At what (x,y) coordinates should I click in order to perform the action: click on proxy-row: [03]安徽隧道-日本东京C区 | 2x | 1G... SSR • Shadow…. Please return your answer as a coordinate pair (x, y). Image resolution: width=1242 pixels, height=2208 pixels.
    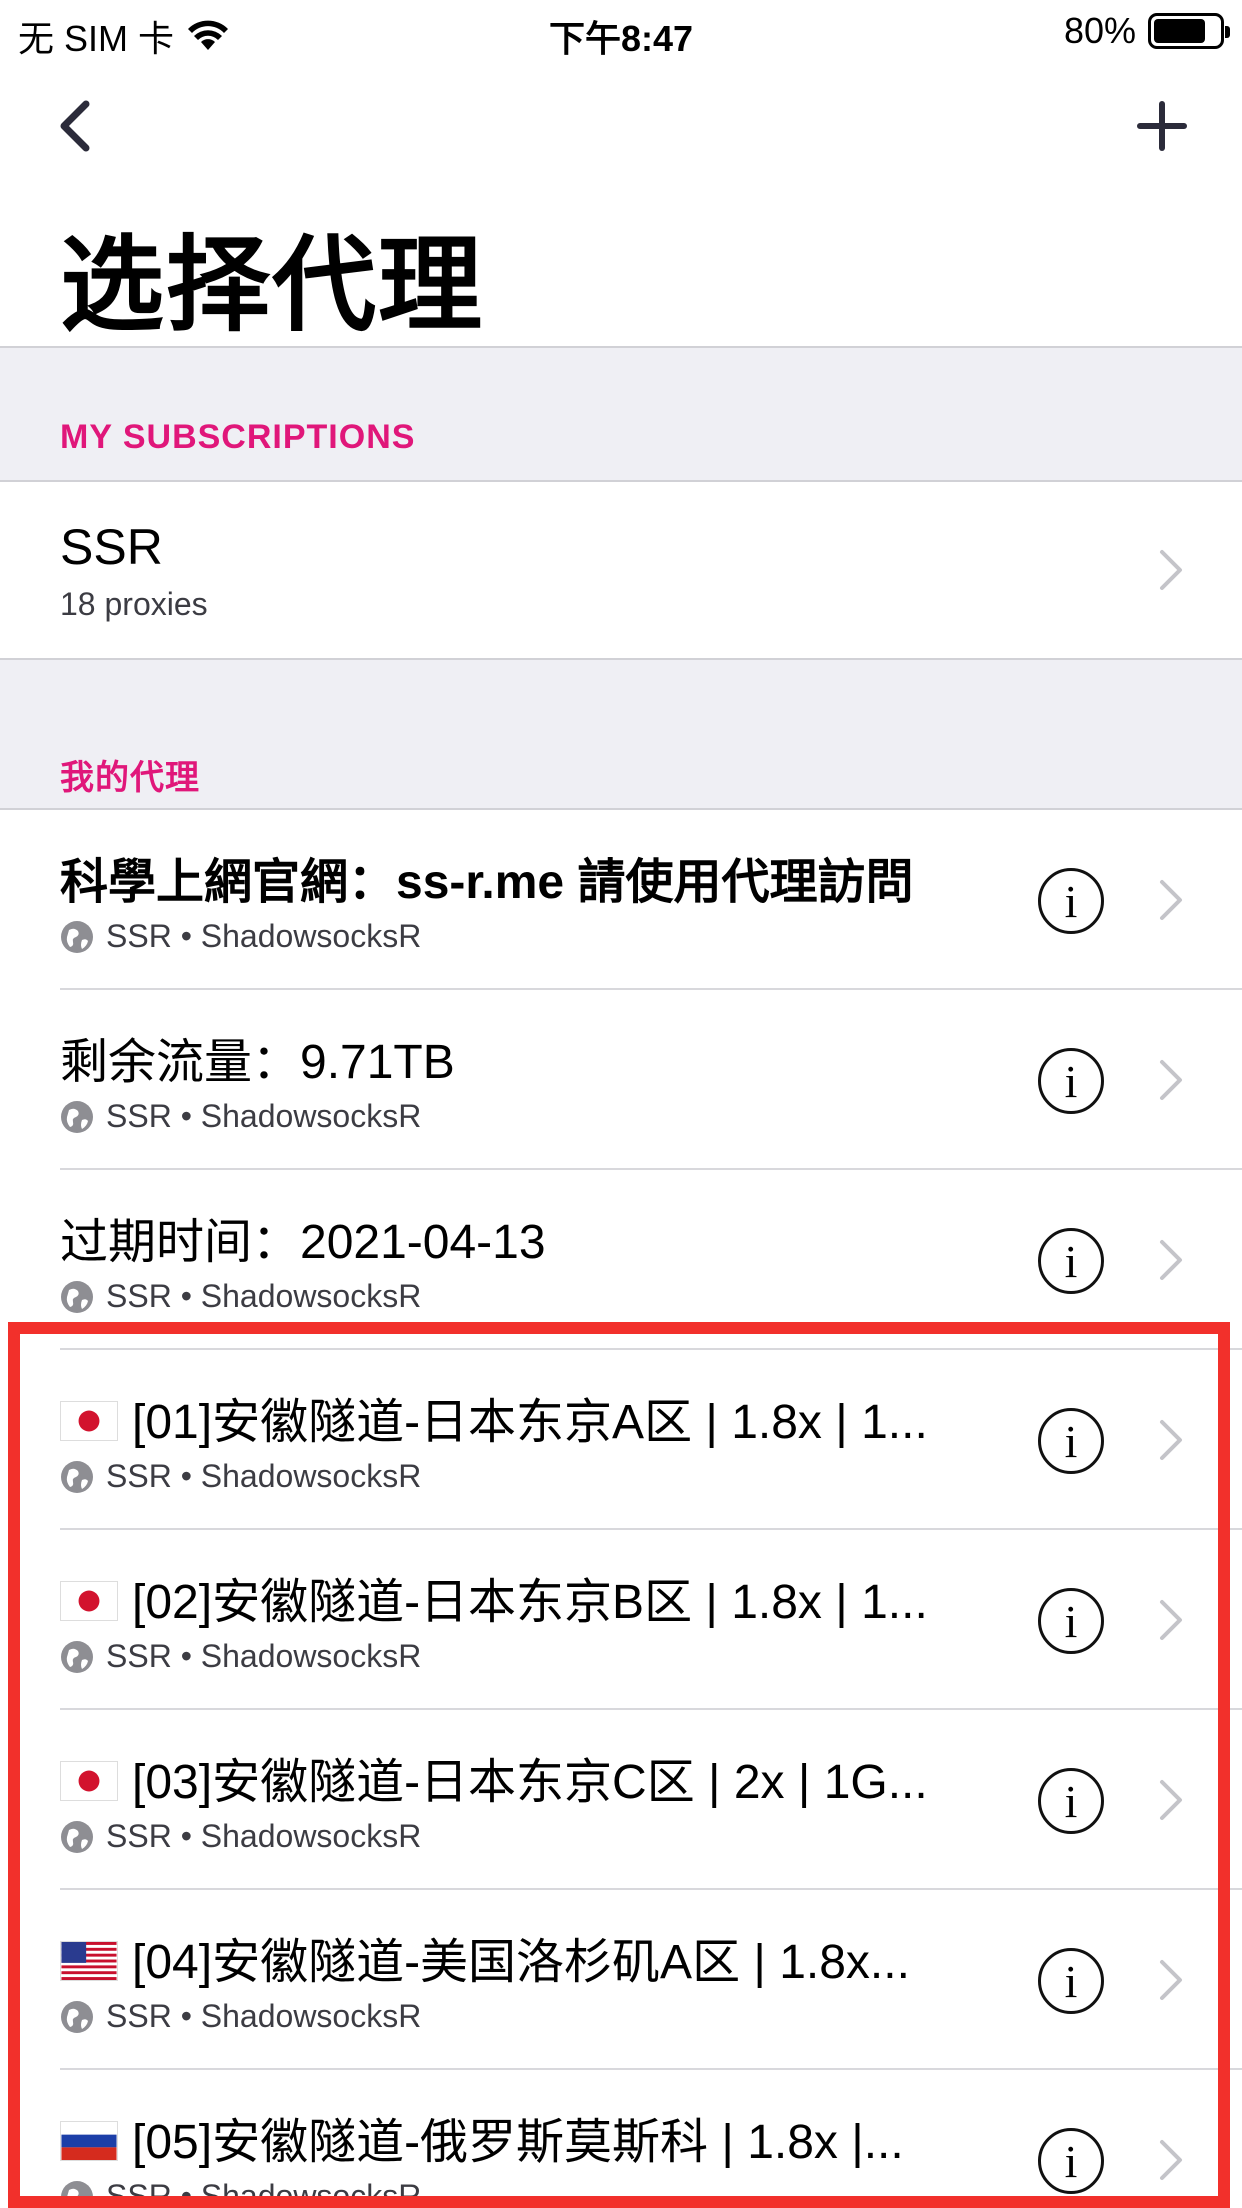
    Looking at the image, I should click on (621, 1800).